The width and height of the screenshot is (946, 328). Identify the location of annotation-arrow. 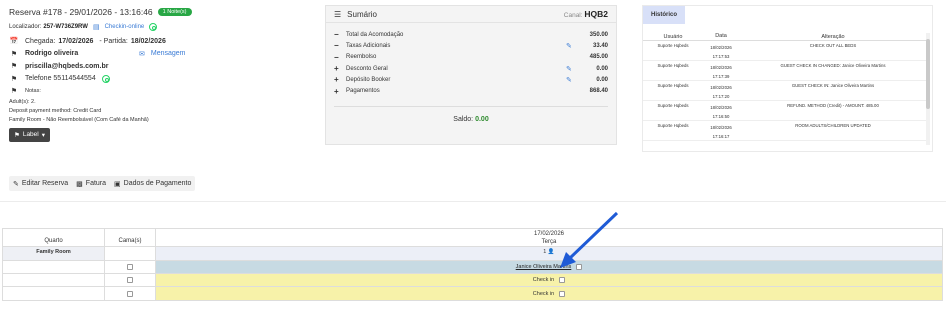
(589, 239).